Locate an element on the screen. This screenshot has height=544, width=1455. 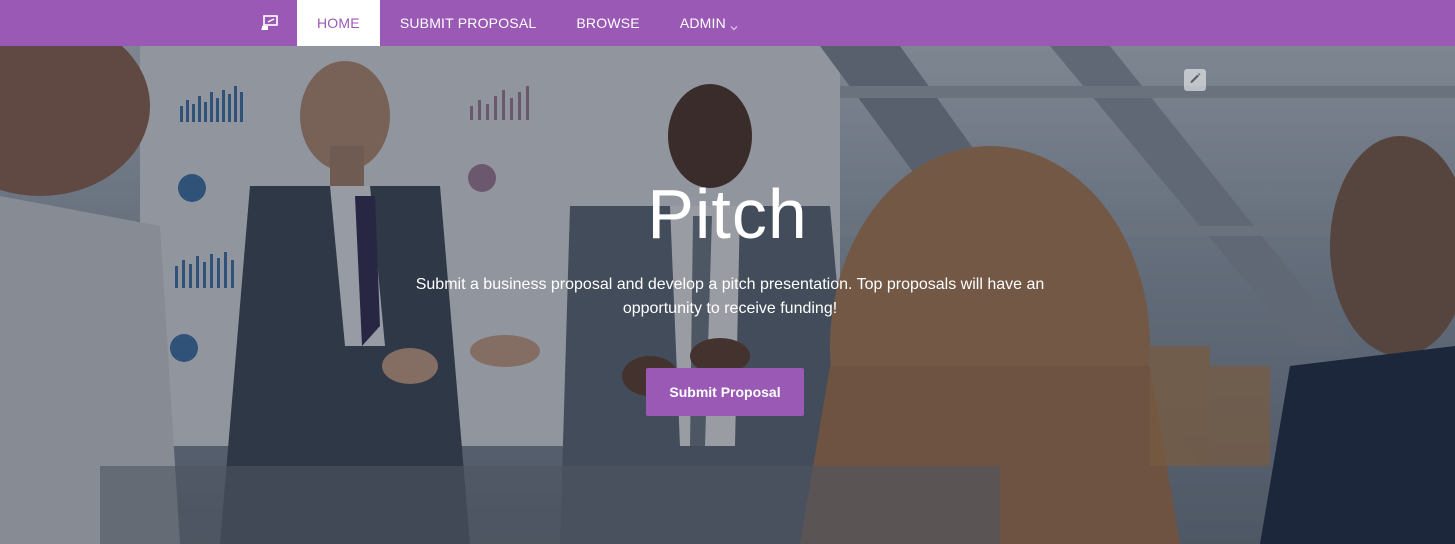
hero-title: Pitch is located at coordinates (727, 214).